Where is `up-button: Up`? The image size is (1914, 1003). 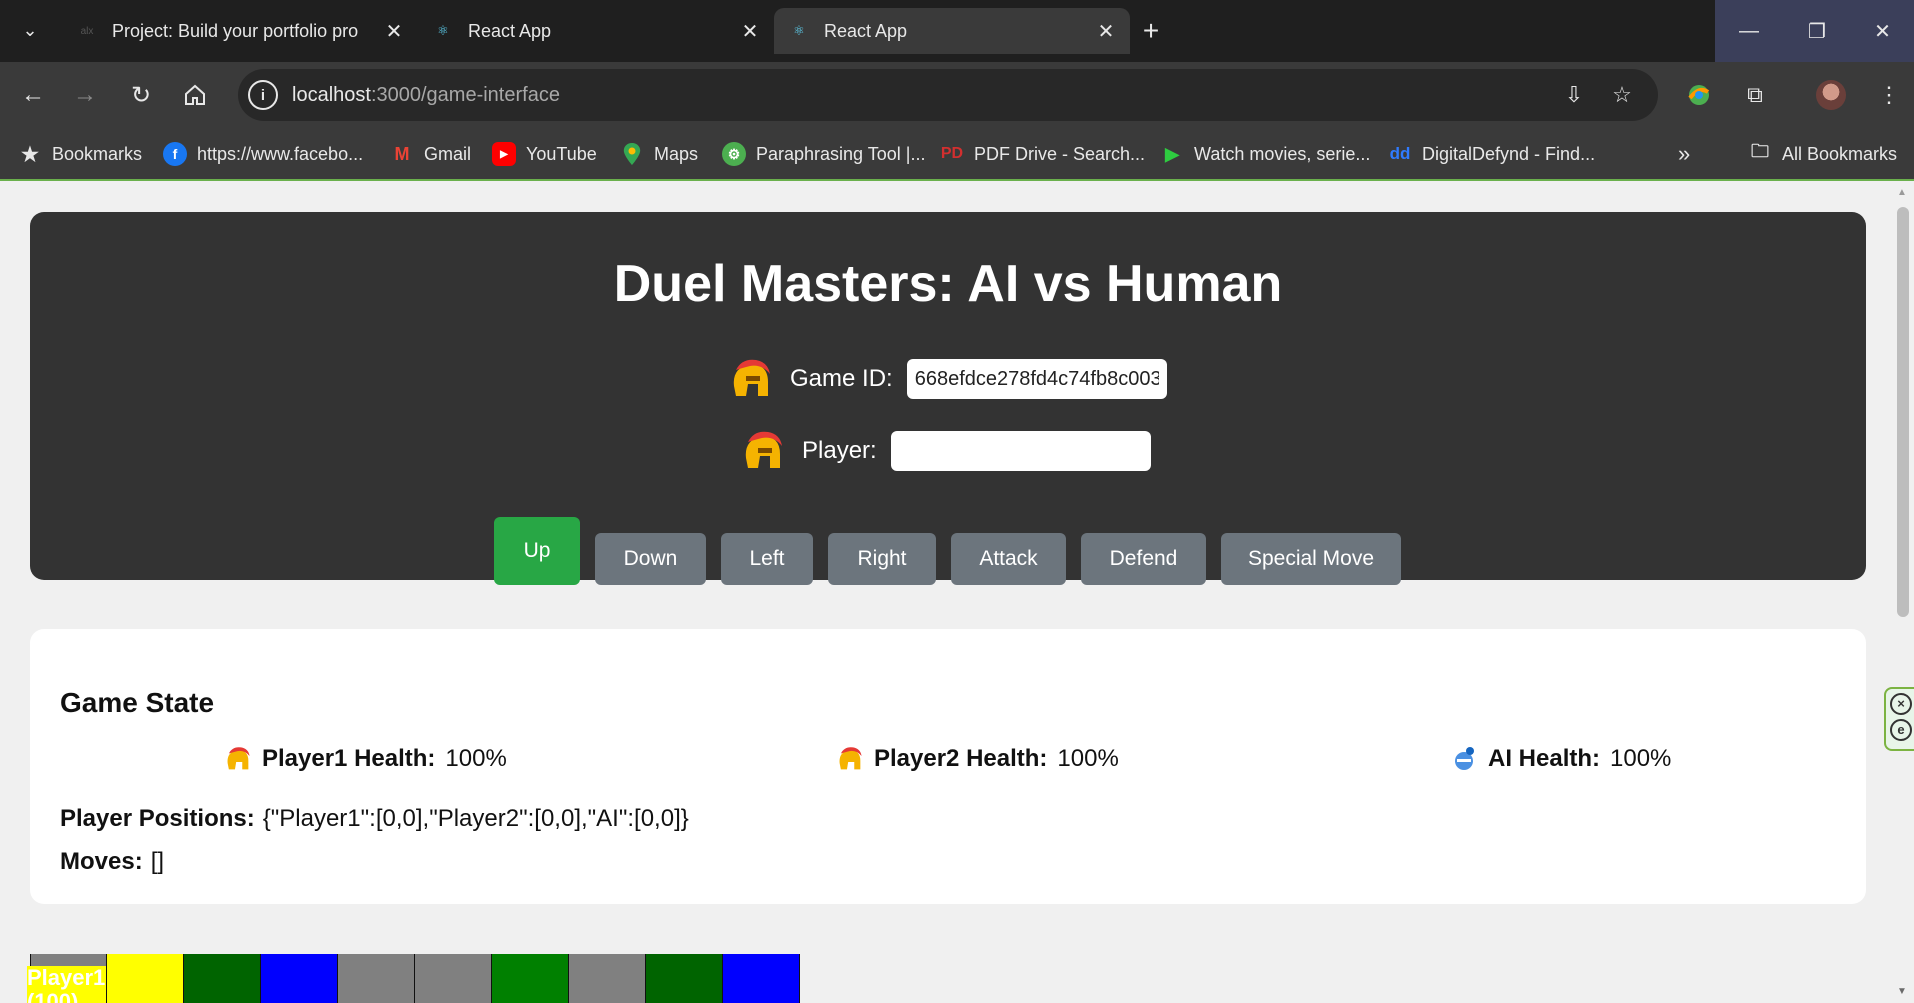 up-button: Up is located at coordinates (537, 551).